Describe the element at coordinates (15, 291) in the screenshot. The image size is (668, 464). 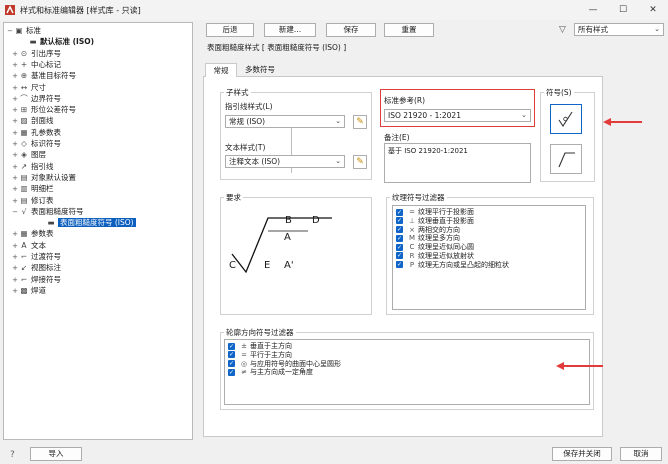
I see `expand-icon: +` at that location.